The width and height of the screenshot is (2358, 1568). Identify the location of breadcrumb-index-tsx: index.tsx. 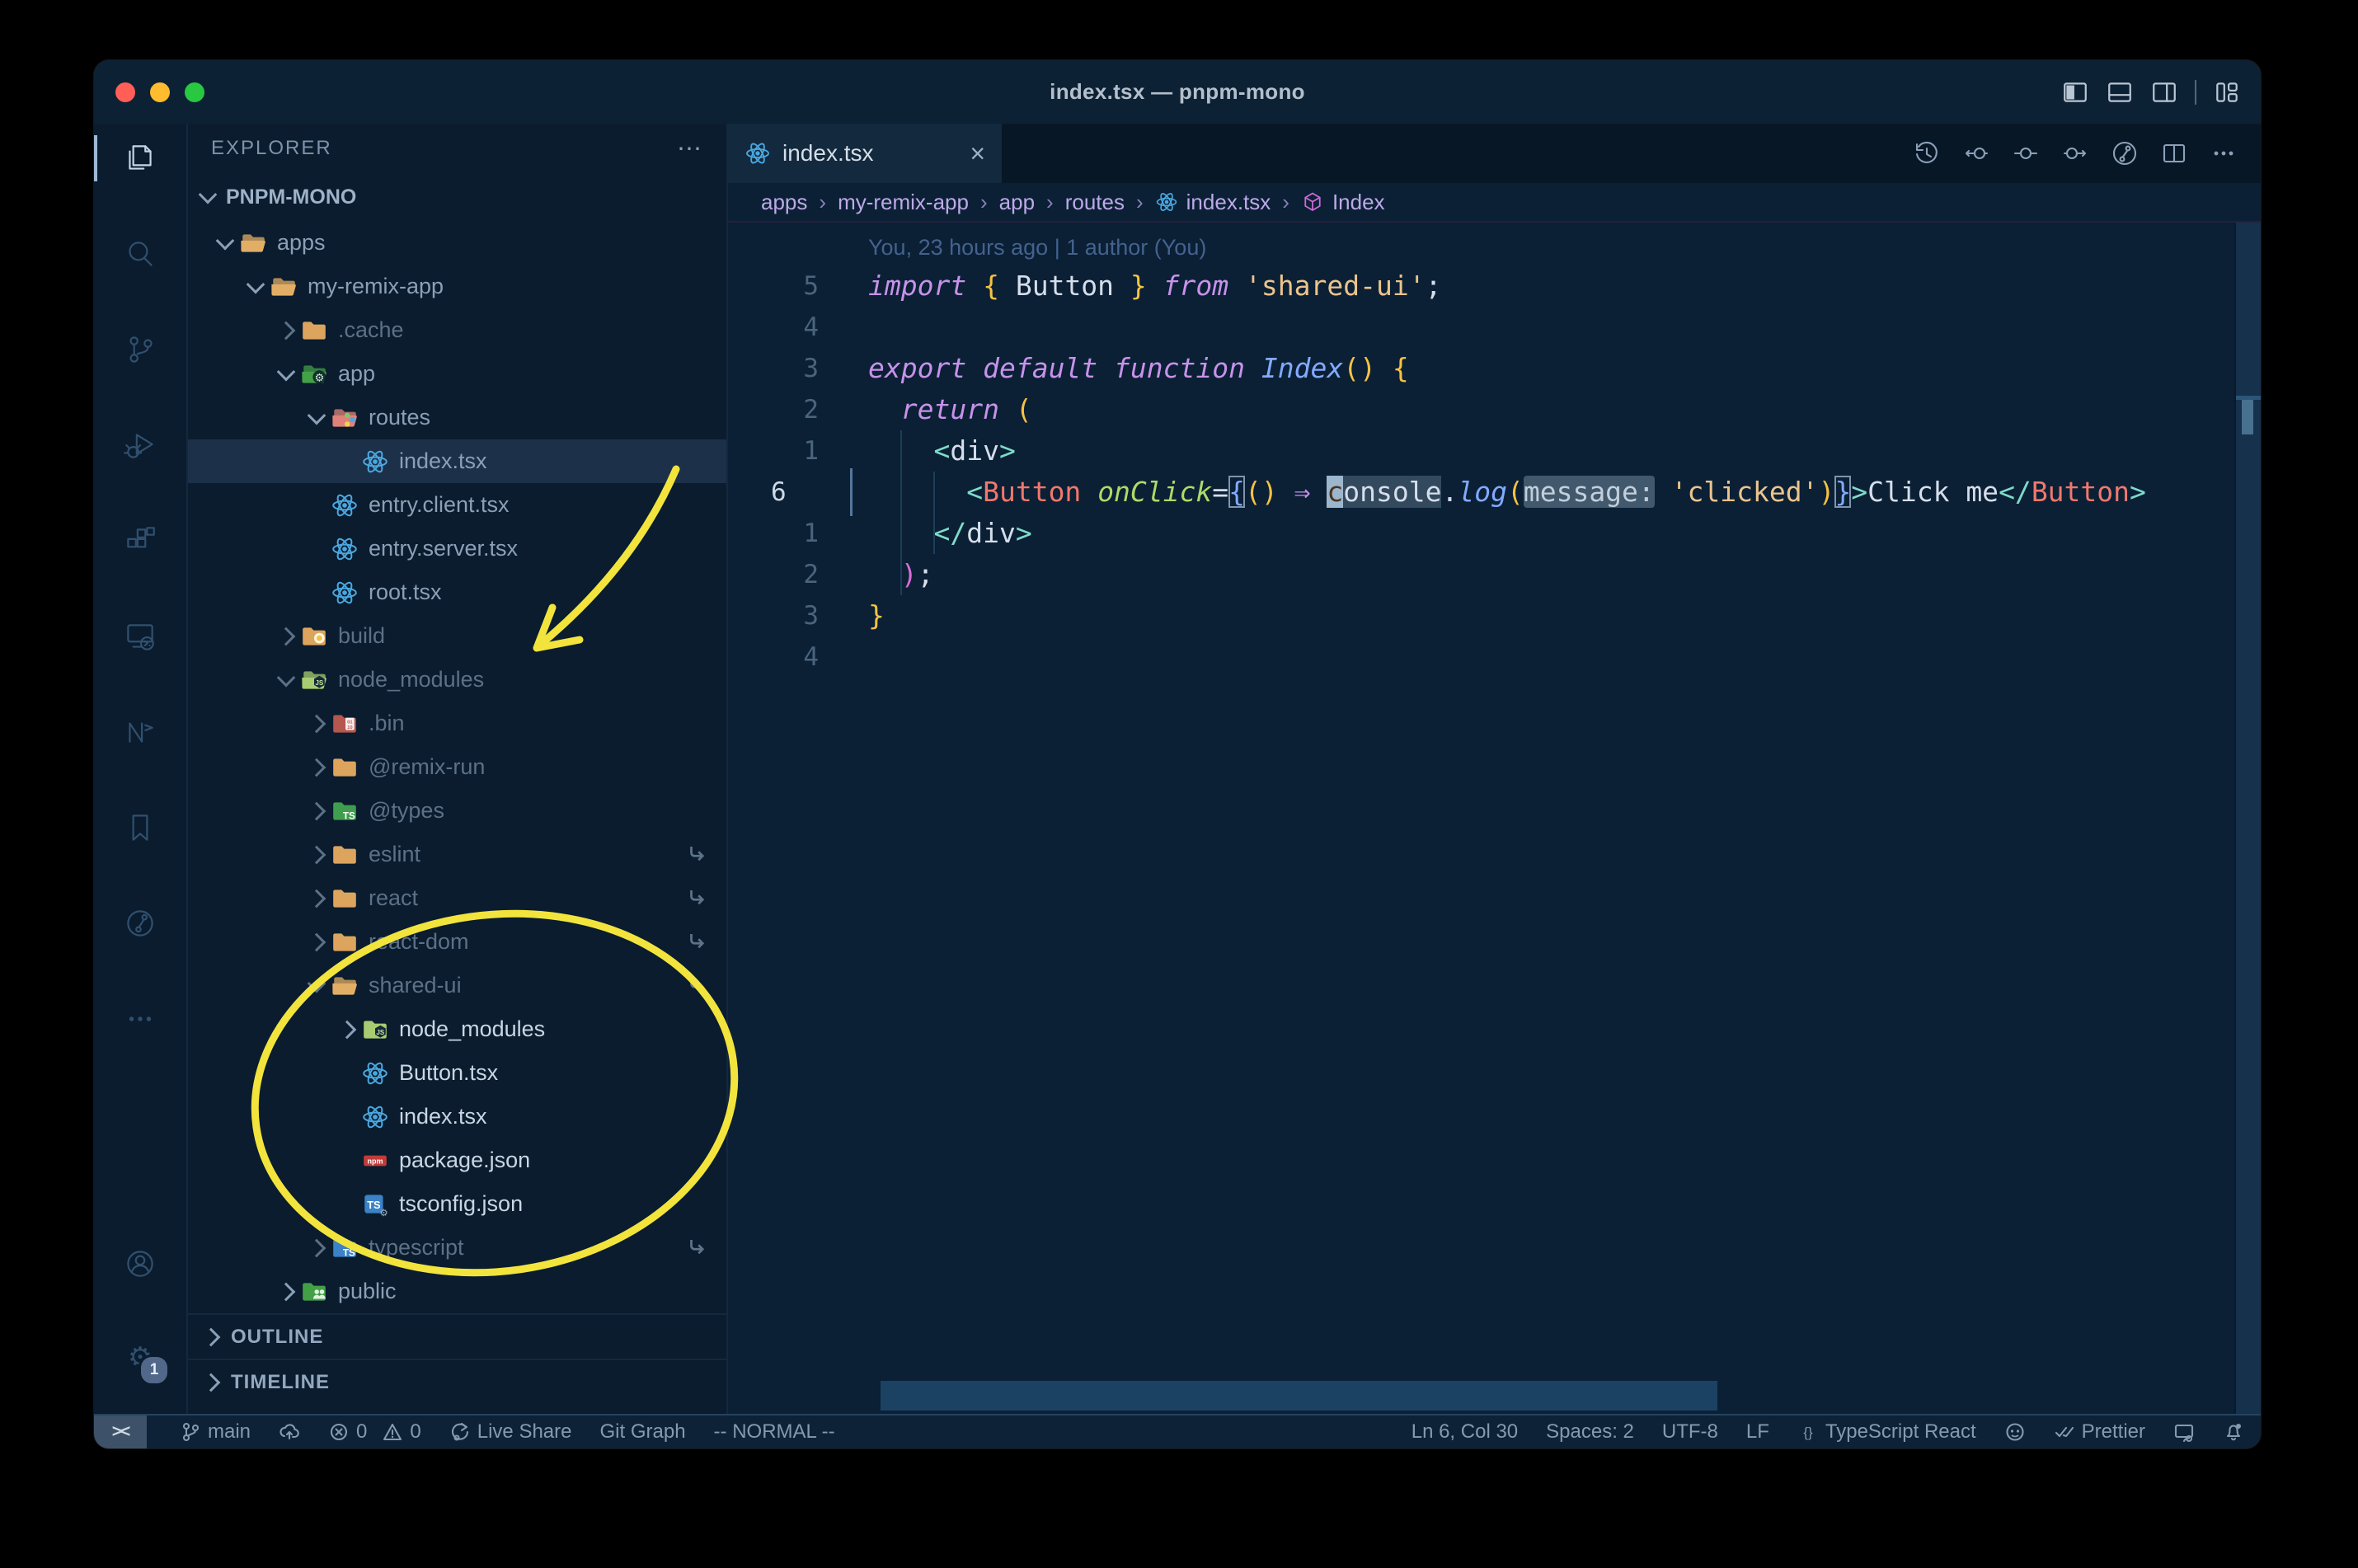
(1213, 202).